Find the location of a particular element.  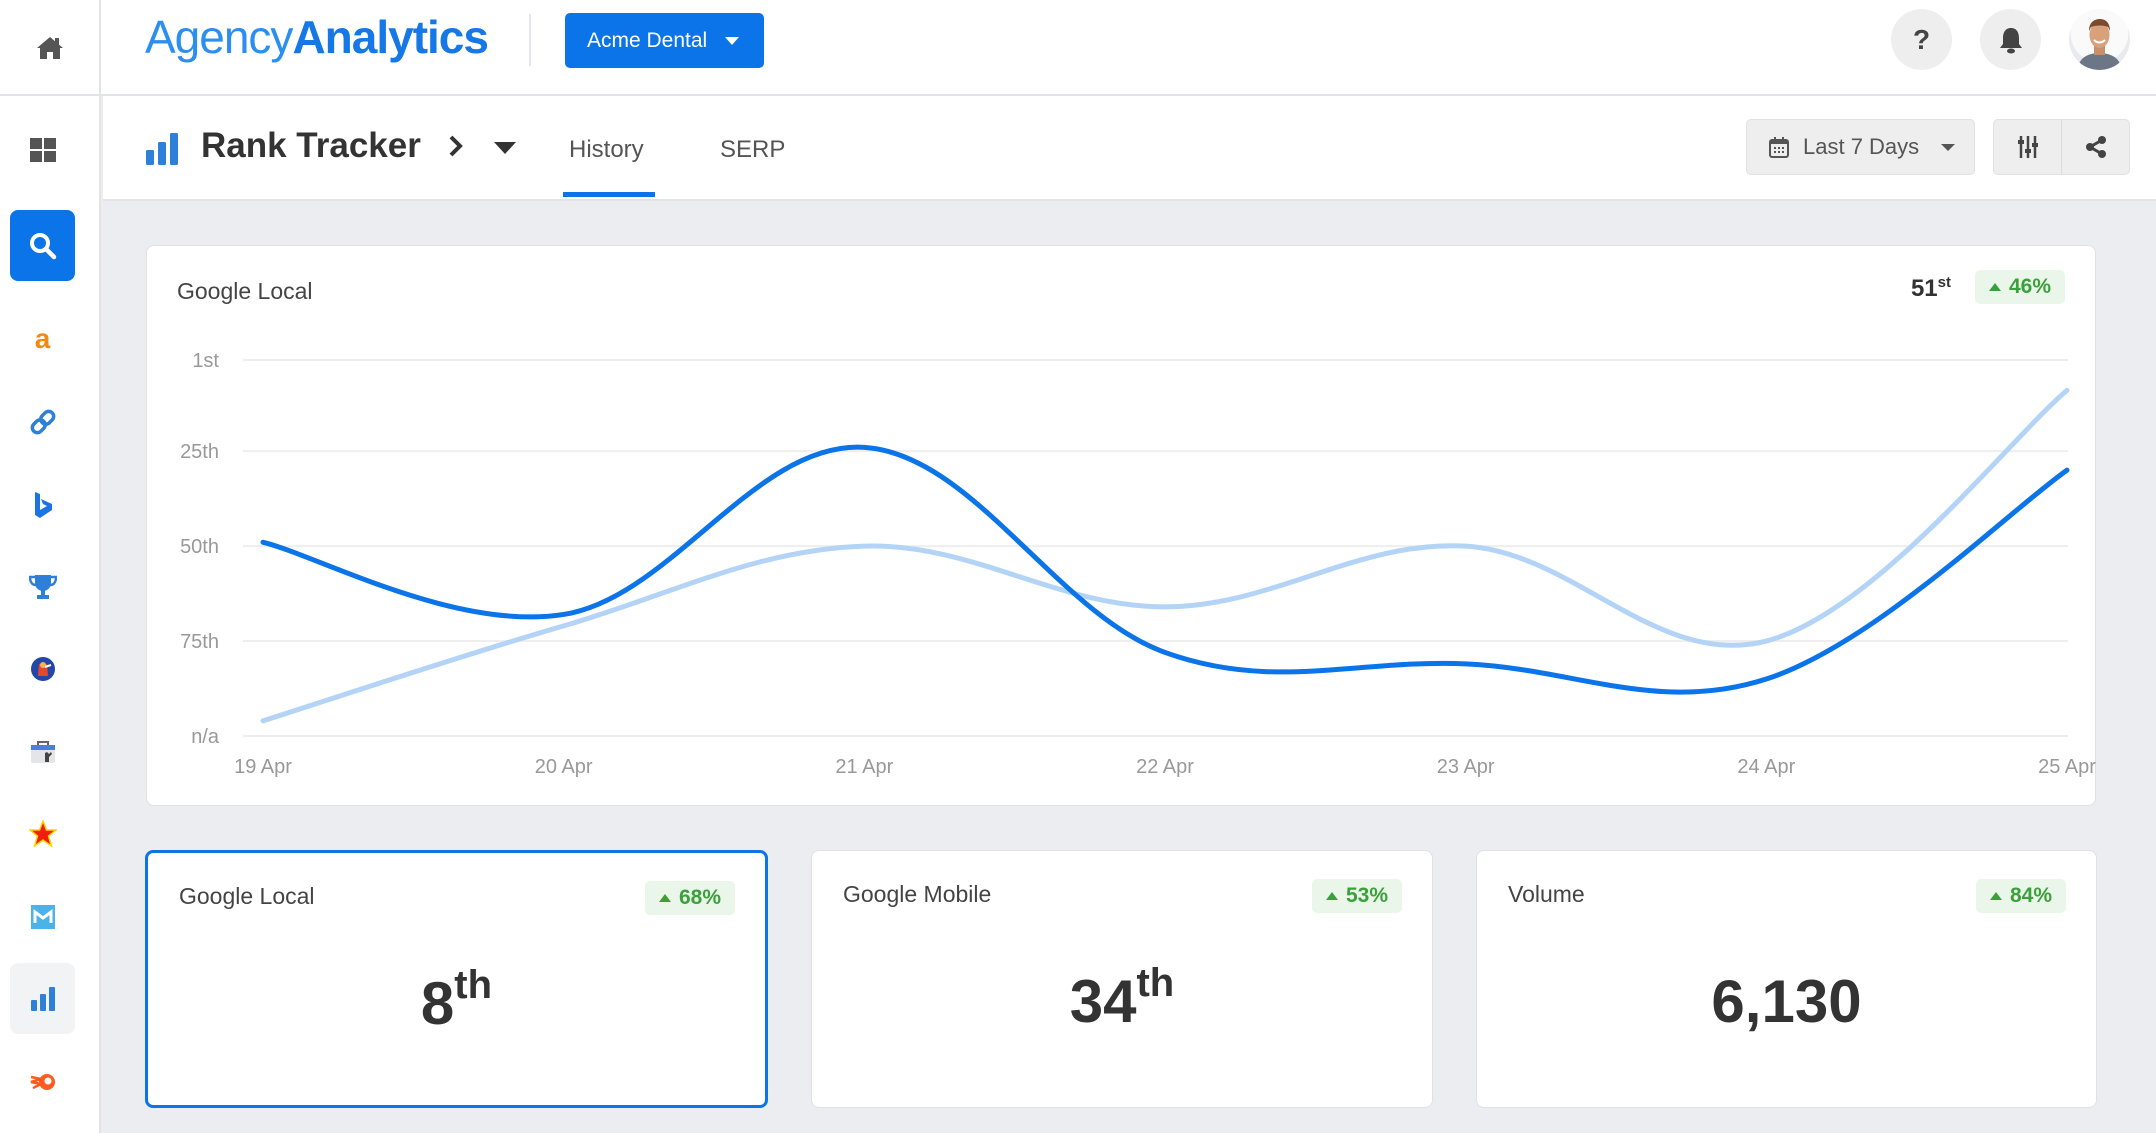

y-tick-label: 50th is located at coordinates (199, 547).